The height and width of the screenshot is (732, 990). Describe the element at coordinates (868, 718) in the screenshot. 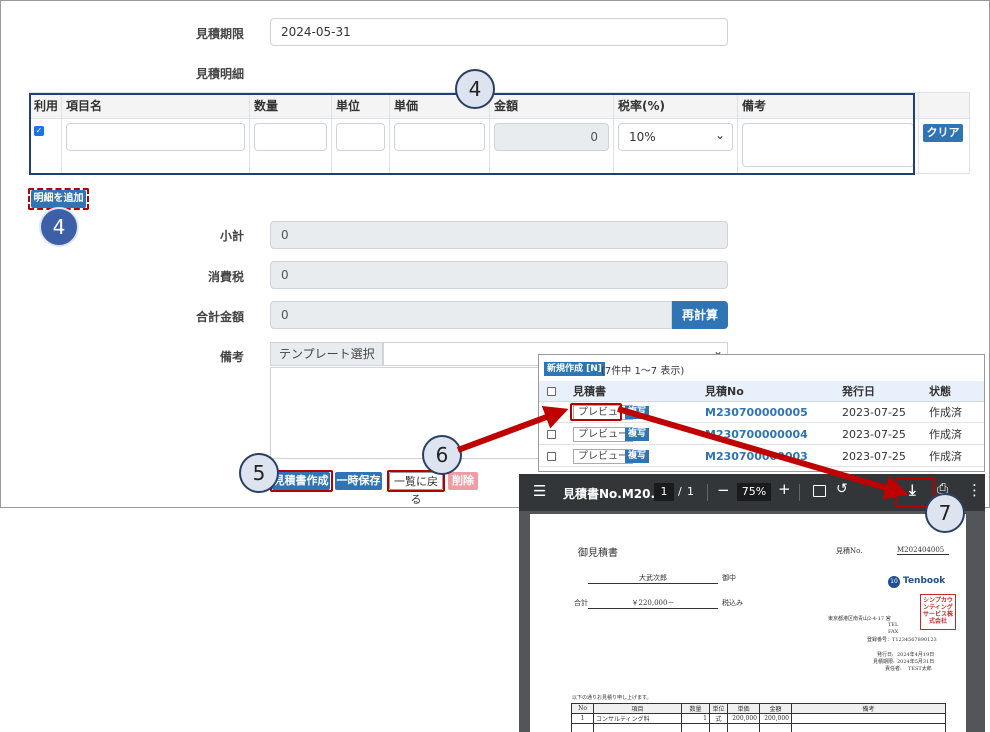

I see `doc-td-remarks` at that location.